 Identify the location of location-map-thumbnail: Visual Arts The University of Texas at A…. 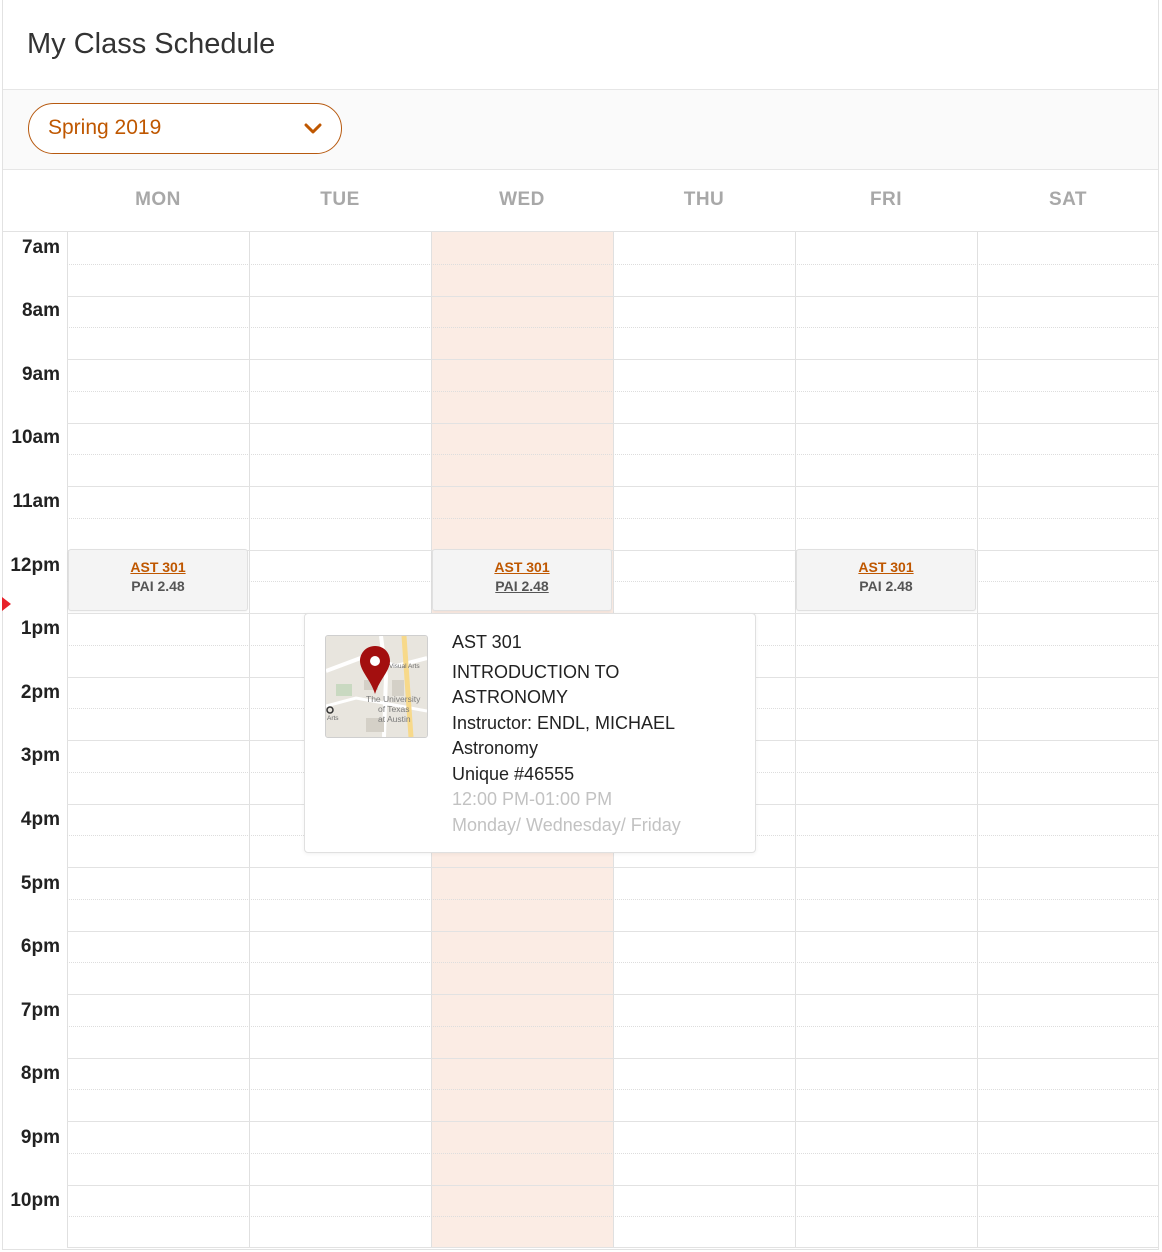
(376, 686).